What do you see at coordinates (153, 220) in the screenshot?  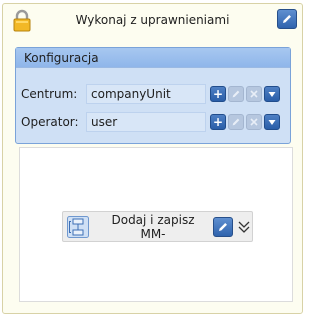 I see `action-label-line1: Dodaj i zapisz` at bounding box center [153, 220].